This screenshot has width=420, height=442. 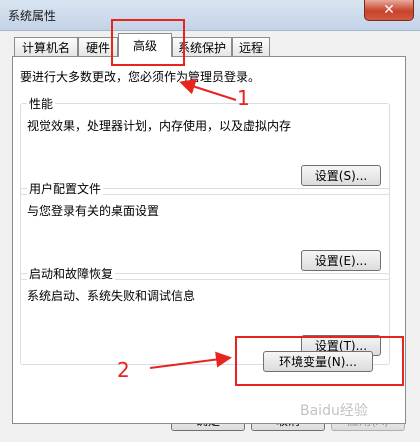 I want to click on step-number-2: 2, so click(x=123, y=370).